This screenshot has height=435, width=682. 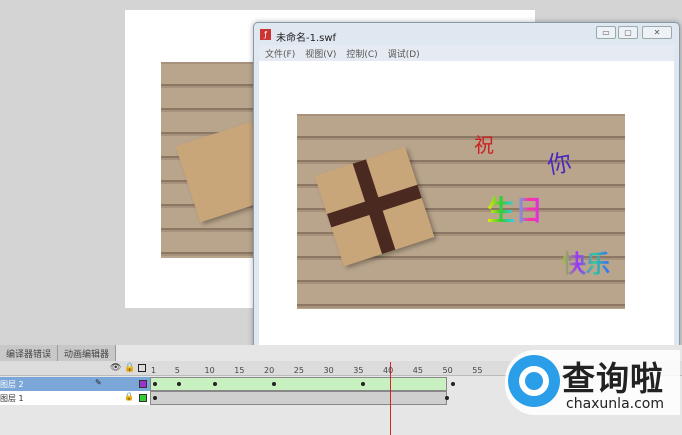 I want to click on layer-row-1: 图层 1 🔒, so click(x=75, y=398).